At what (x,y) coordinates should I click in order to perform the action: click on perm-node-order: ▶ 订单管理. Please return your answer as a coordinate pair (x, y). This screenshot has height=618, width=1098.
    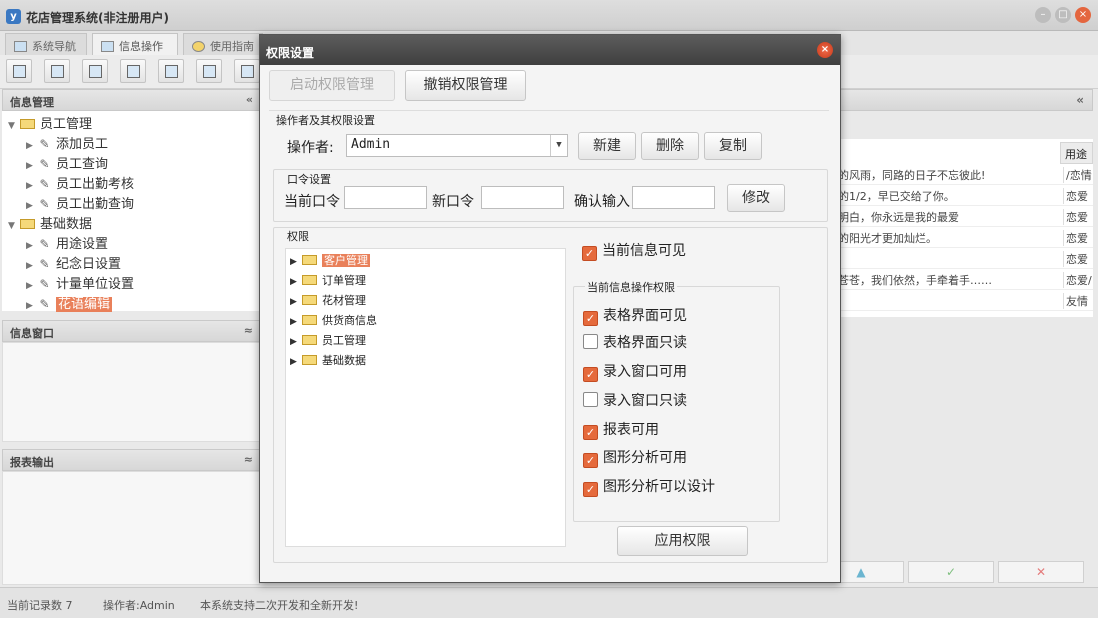
    Looking at the image, I should click on (328, 280).